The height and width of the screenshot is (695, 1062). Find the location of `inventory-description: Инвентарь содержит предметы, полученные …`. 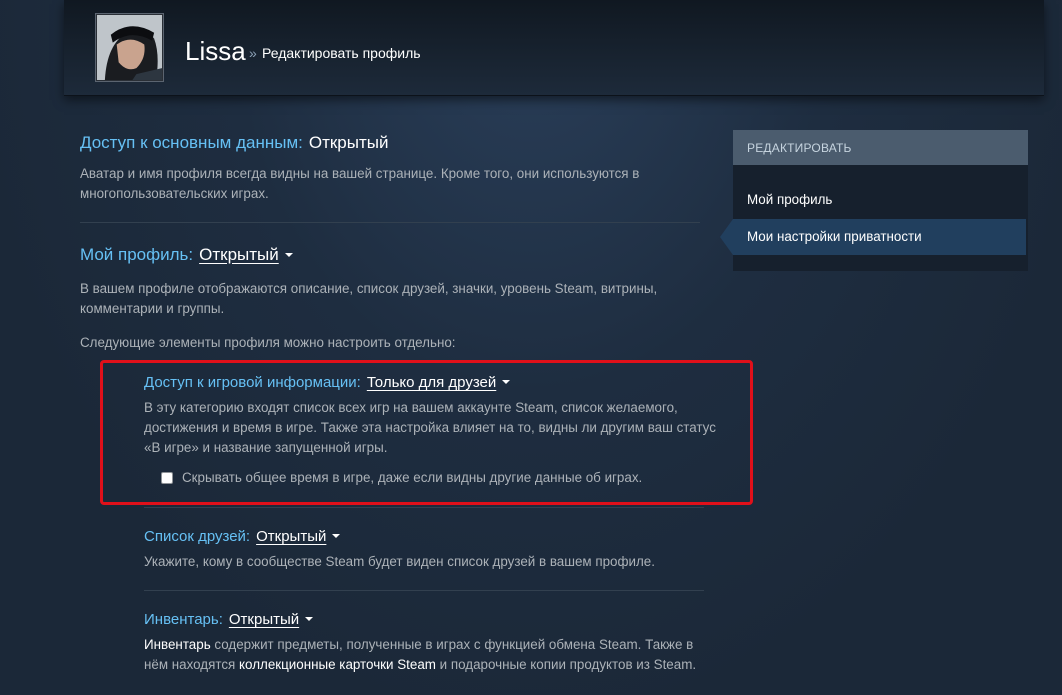

inventory-description: Инвентарь содержит предметы, полученные … is located at coordinates (431, 655).